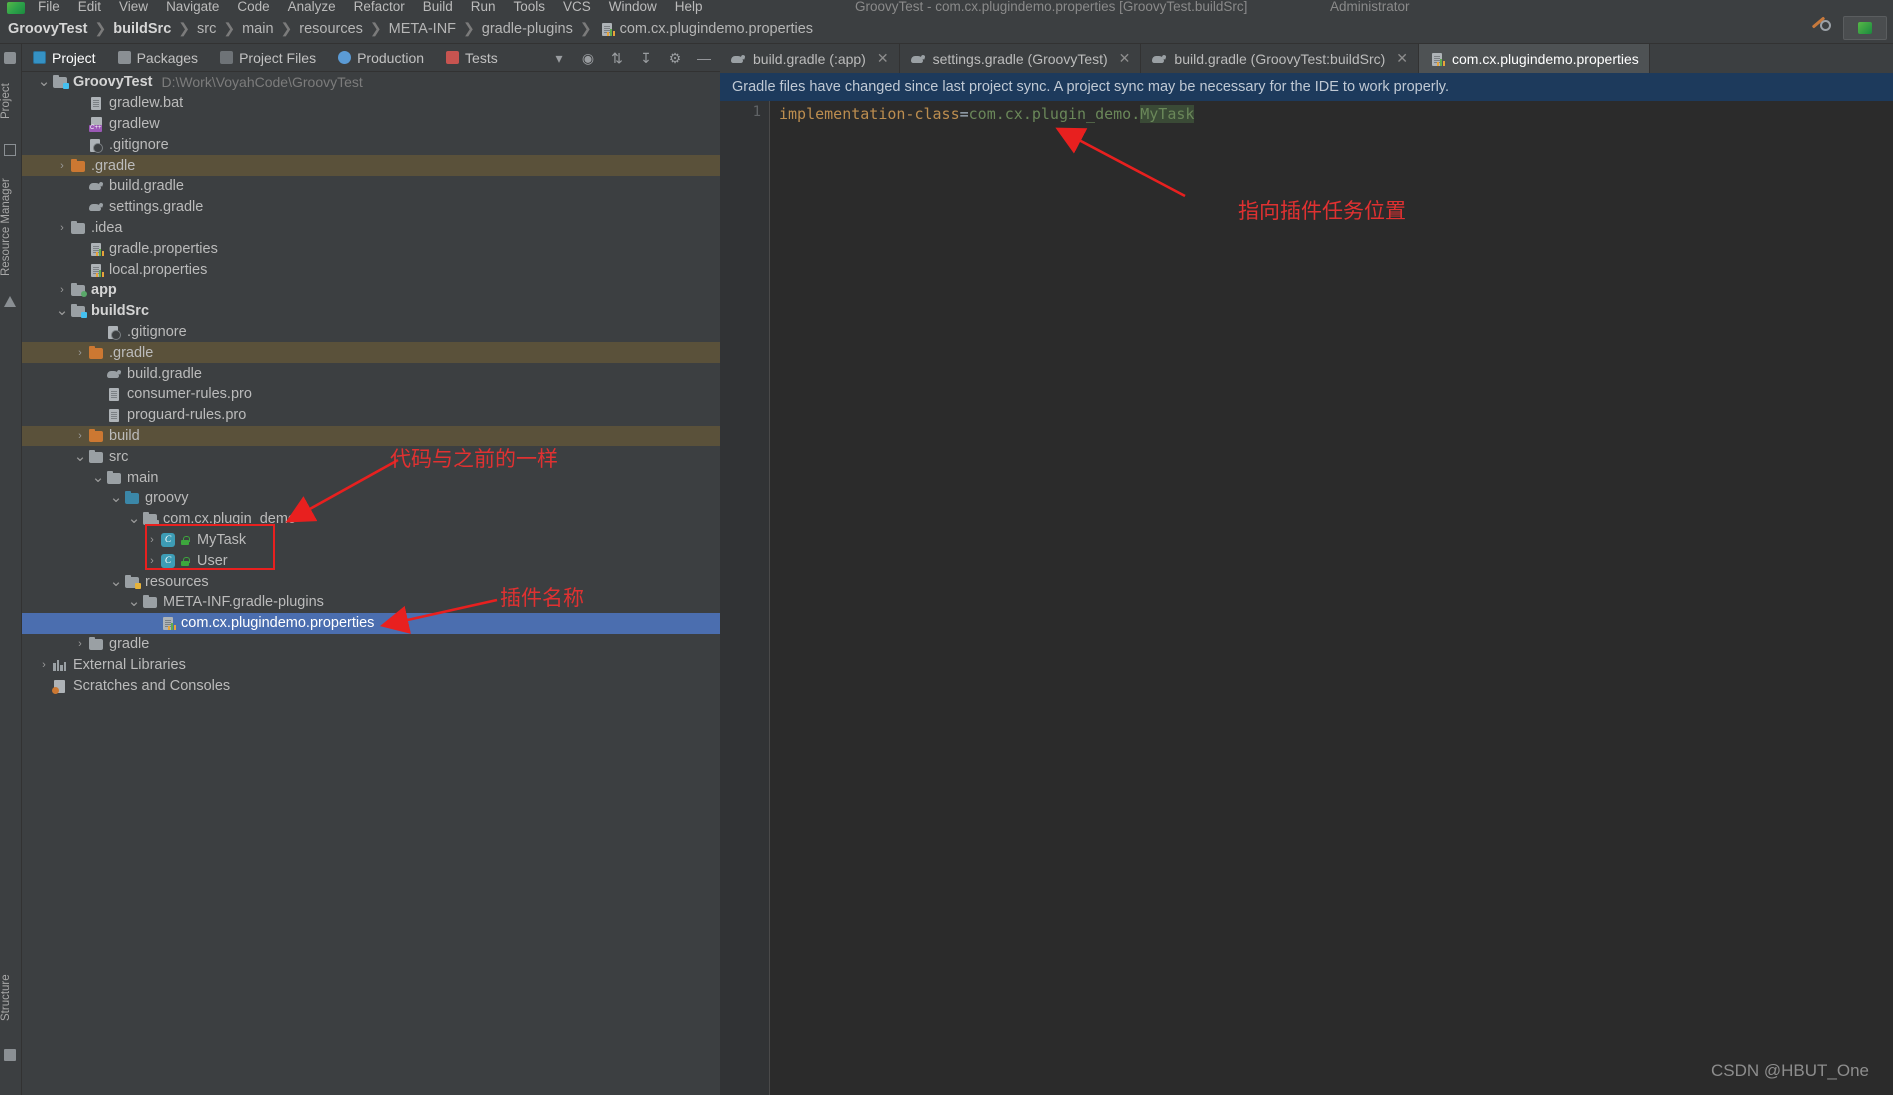 The width and height of the screenshot is (1893, 1095). What do you see at coordinates (96, 103) in the screenshot?
I see `file-icon` at bounding box center [96, 103].